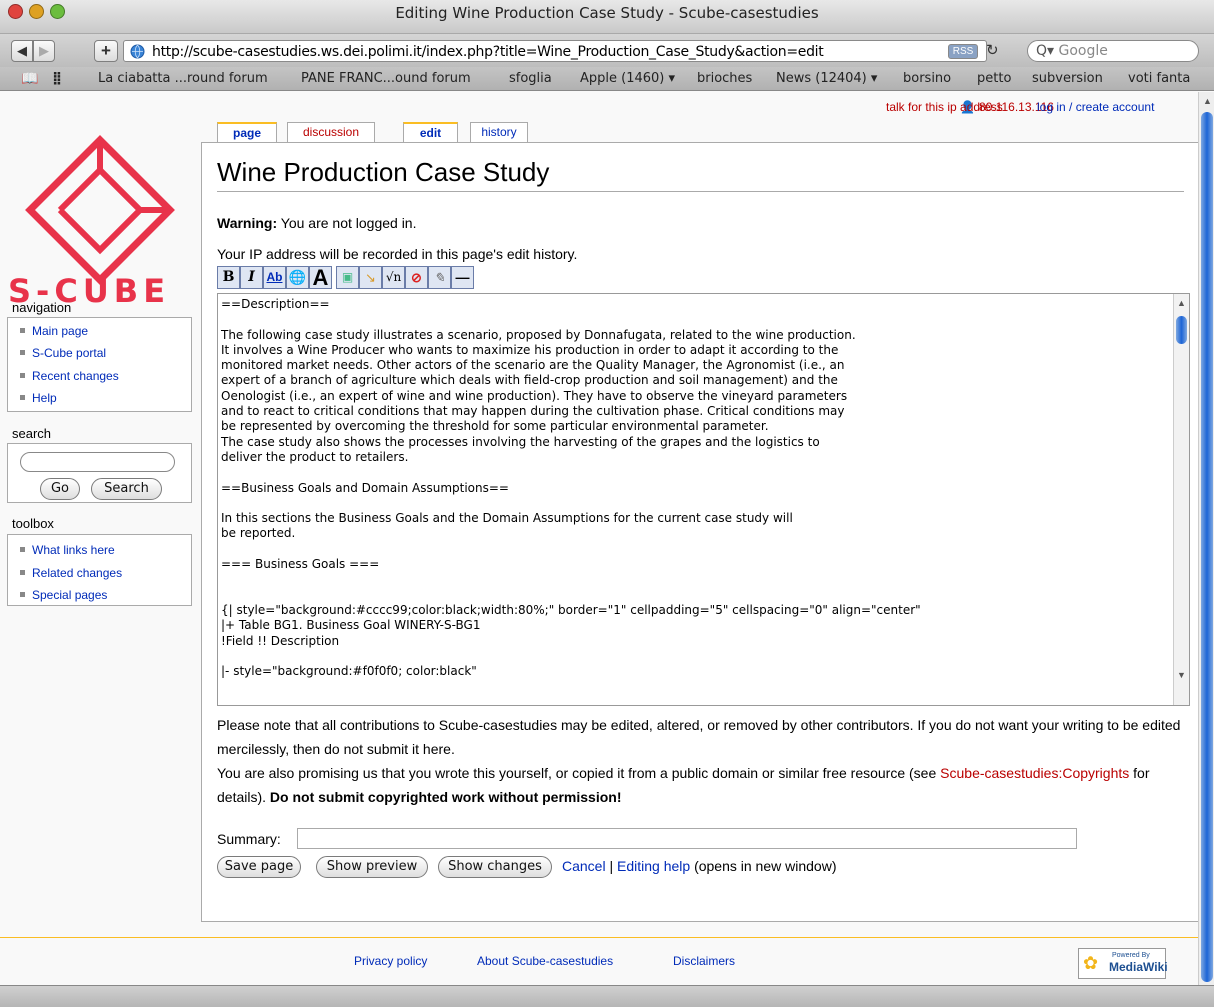  I want to click on status-bar, so click(607, 996).